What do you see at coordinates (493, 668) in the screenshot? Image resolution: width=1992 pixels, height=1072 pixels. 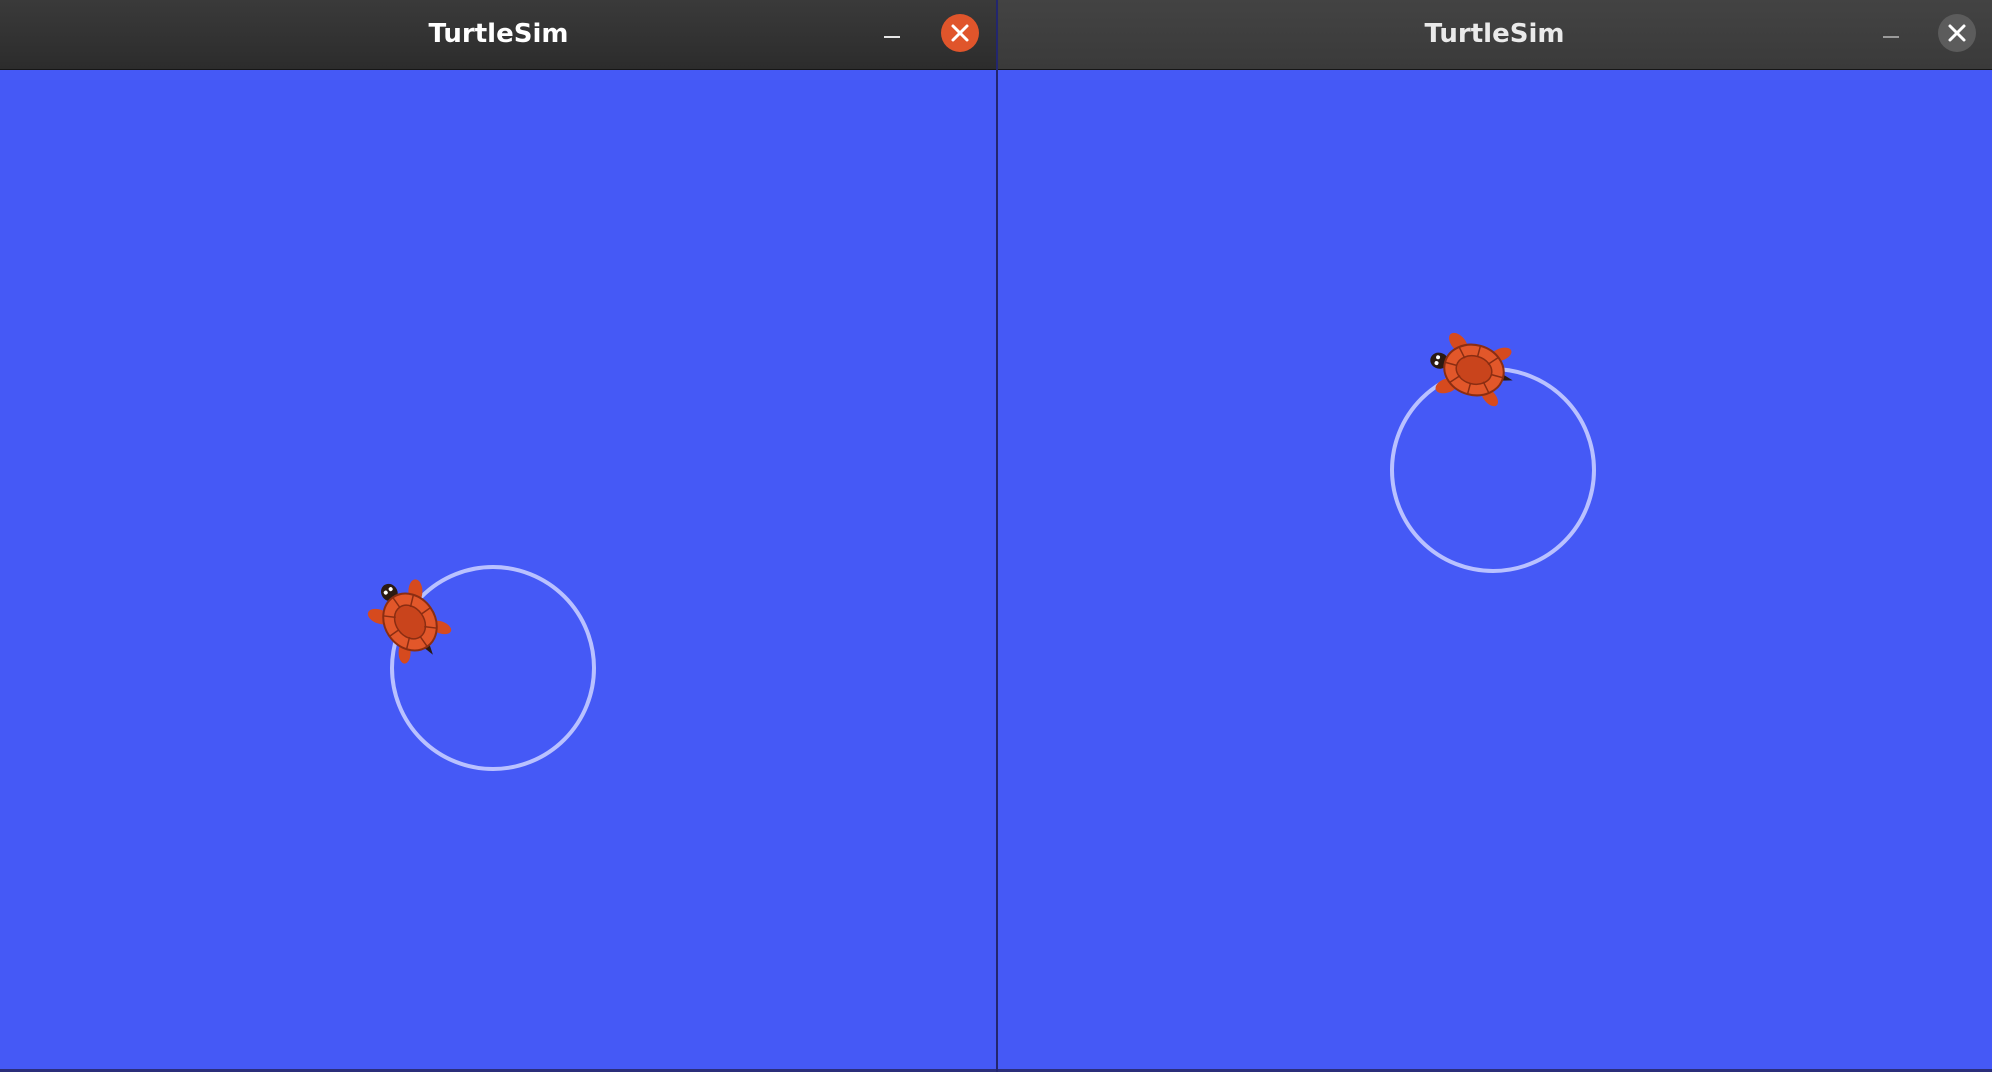 I see `pen-trail-circle` at bounding box center [493, 668].